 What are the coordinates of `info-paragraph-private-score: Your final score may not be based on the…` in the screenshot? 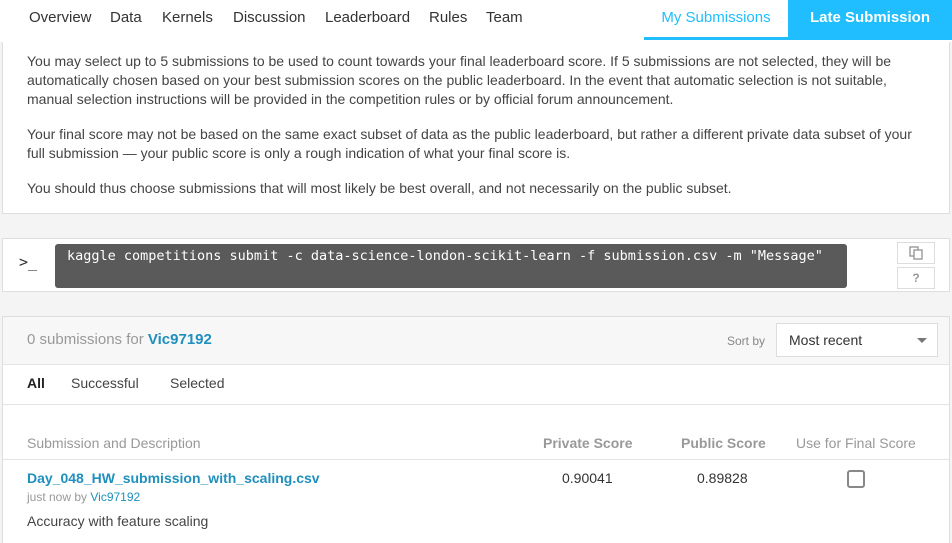 It's located at (469, 143).